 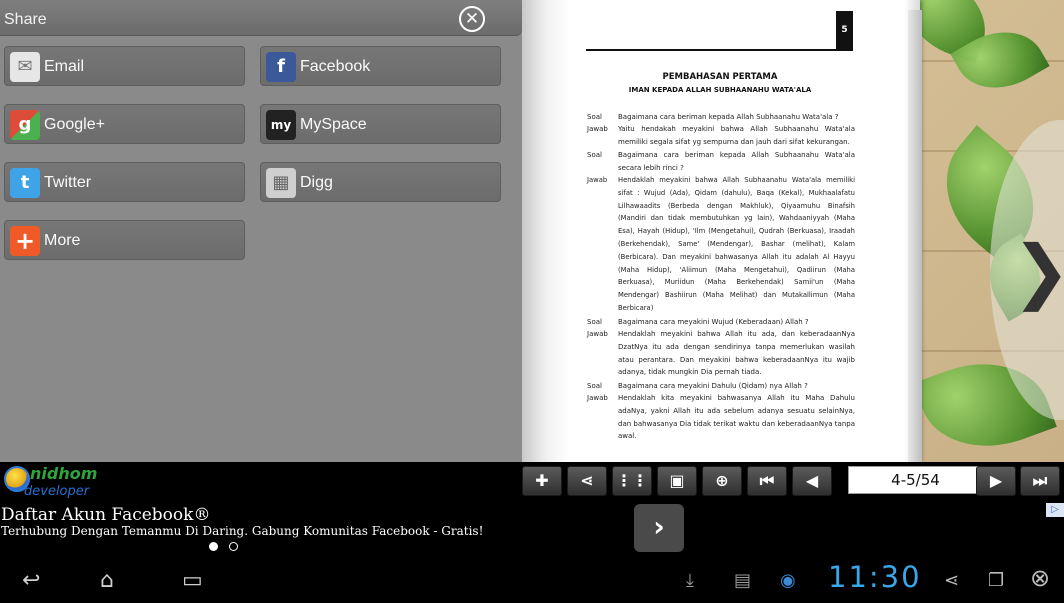 I want to click on share-button-label: Twitter, so click(x=68, y=182).